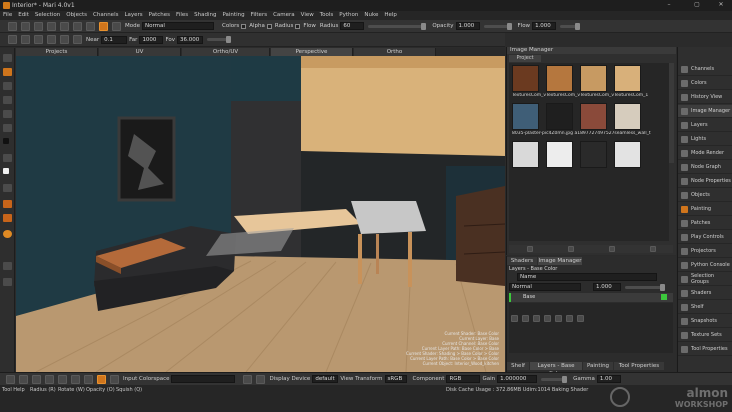  I want to click on fov-field: 36.000, so click(190, 39).